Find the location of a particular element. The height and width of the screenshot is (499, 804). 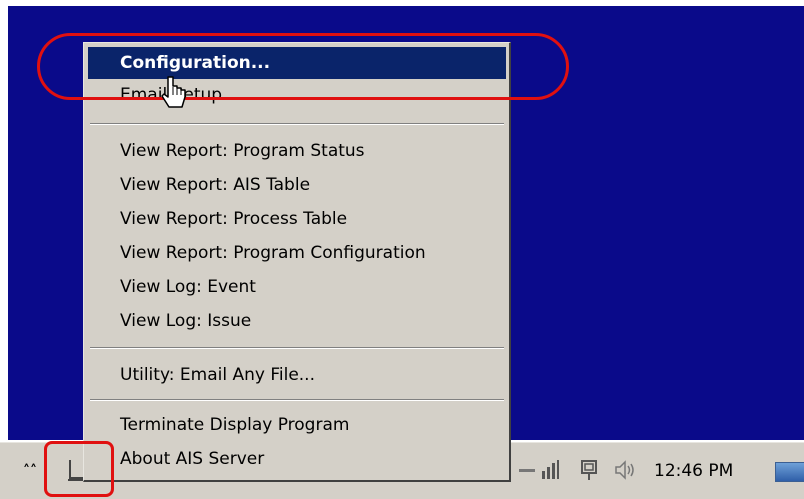

menu-item-view-log-event: View Log: Event is located at coordinates (297, 287).